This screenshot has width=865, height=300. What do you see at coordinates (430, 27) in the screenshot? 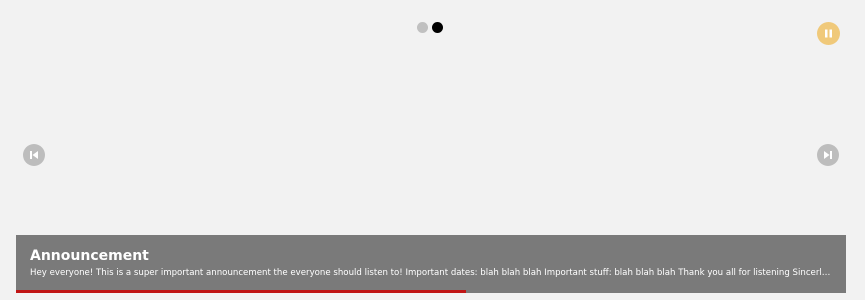
I see `slide-indicator` at bounding box center [430, 27].